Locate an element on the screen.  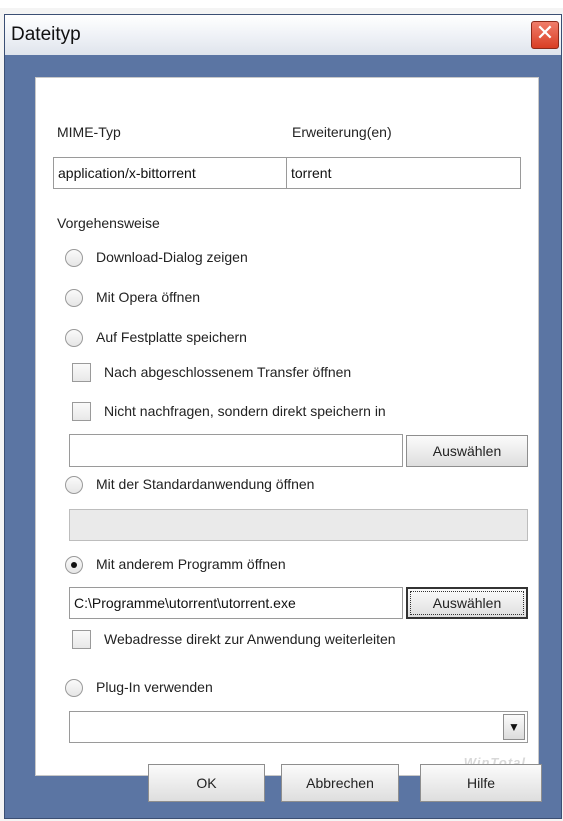
choose-save-path-button: Auswählen is located at coordinates (467, 451).